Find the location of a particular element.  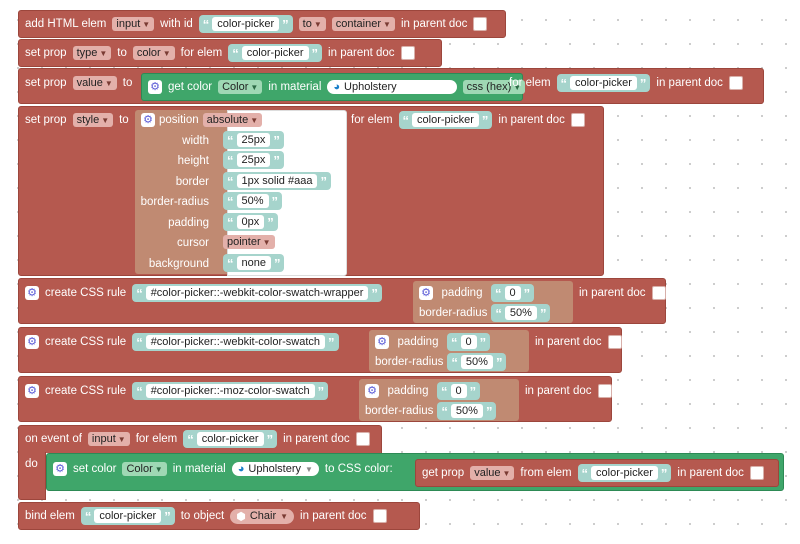

selector-string: “#color-picker::-moz-color-swatch” is located at coordinates (230, 391).